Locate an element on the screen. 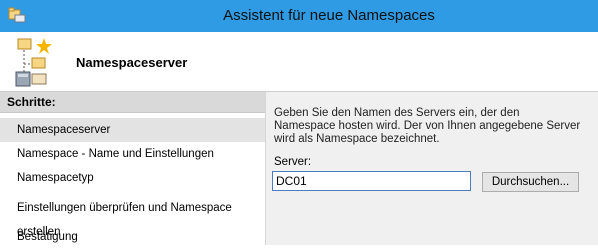 Image resolution: width=598 pixels, height=249 pixels. steps-heading: Schritte: is located at coordinates (132, 102).